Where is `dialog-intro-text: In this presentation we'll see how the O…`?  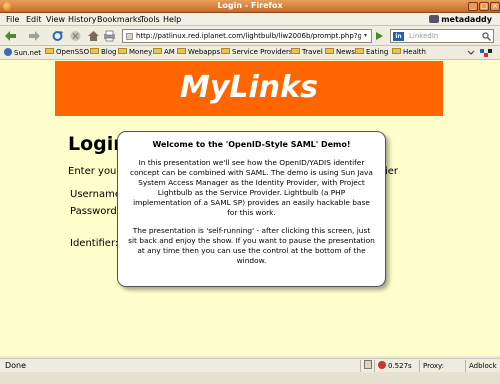
dialog-intro-text: In this presentation we'll see how the O… is located at coordinates (251, 187).